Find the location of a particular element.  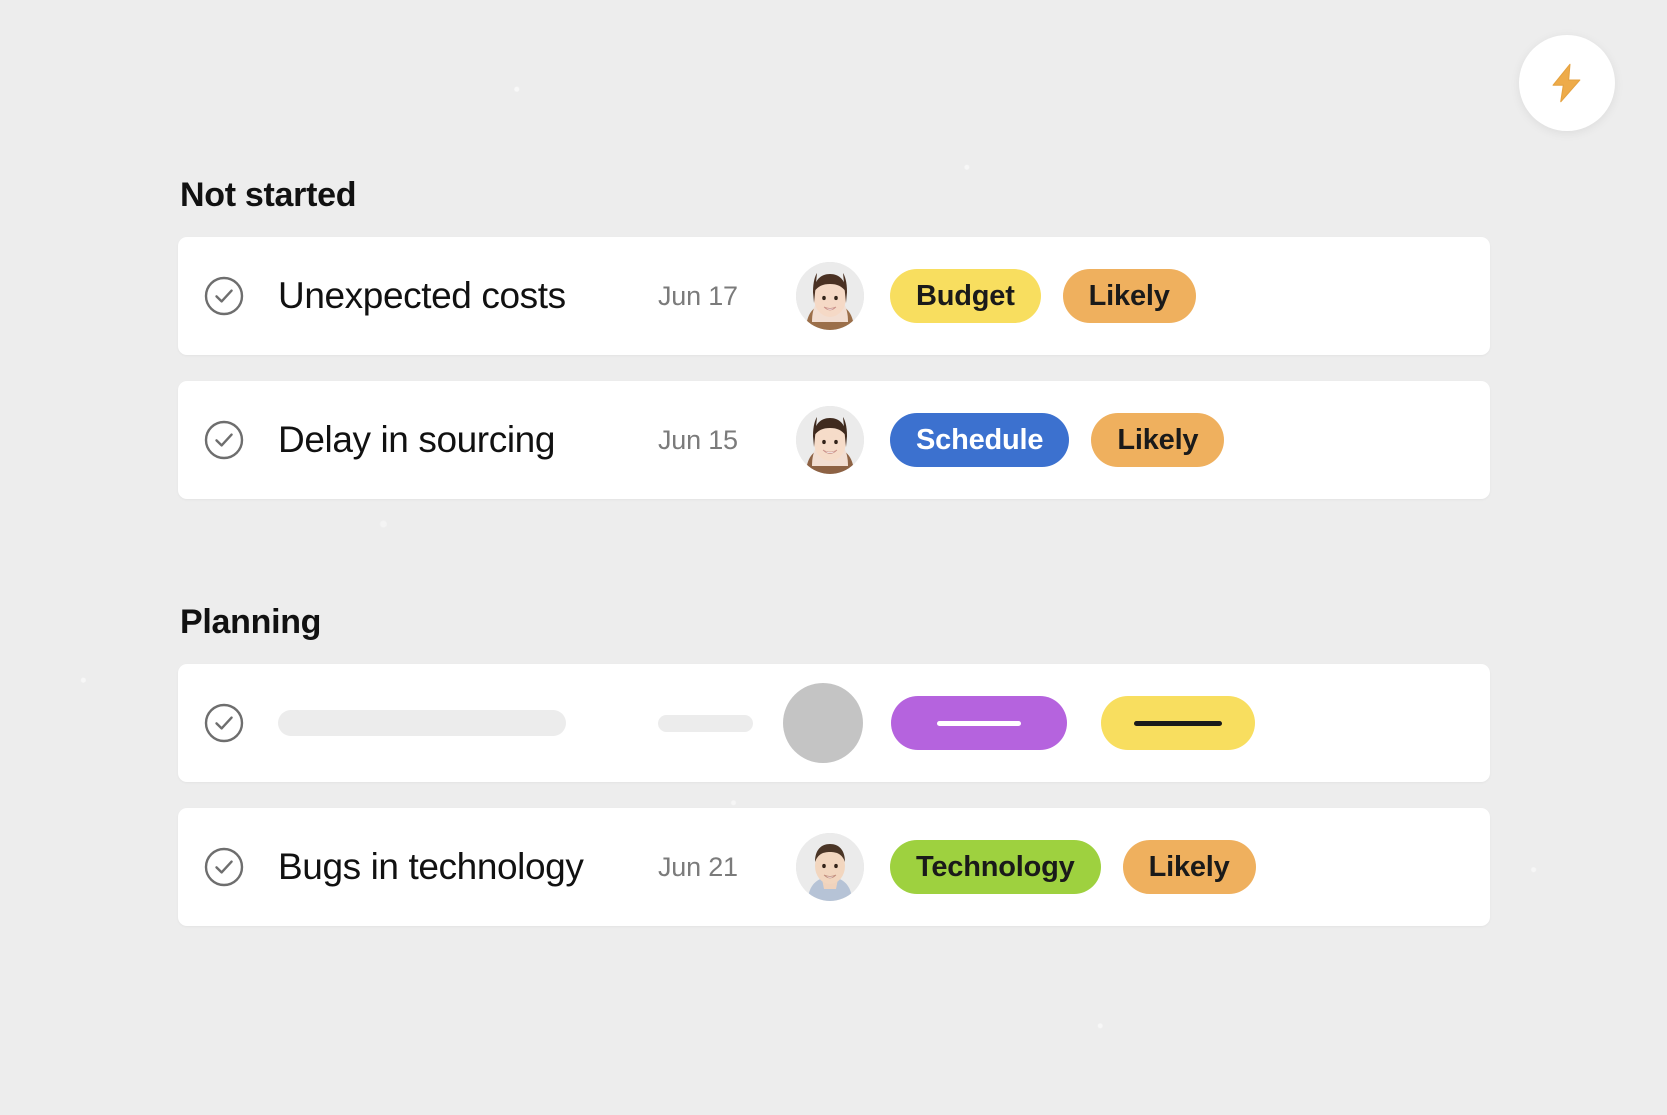

tag-list is located at coordinates (1073, 723).